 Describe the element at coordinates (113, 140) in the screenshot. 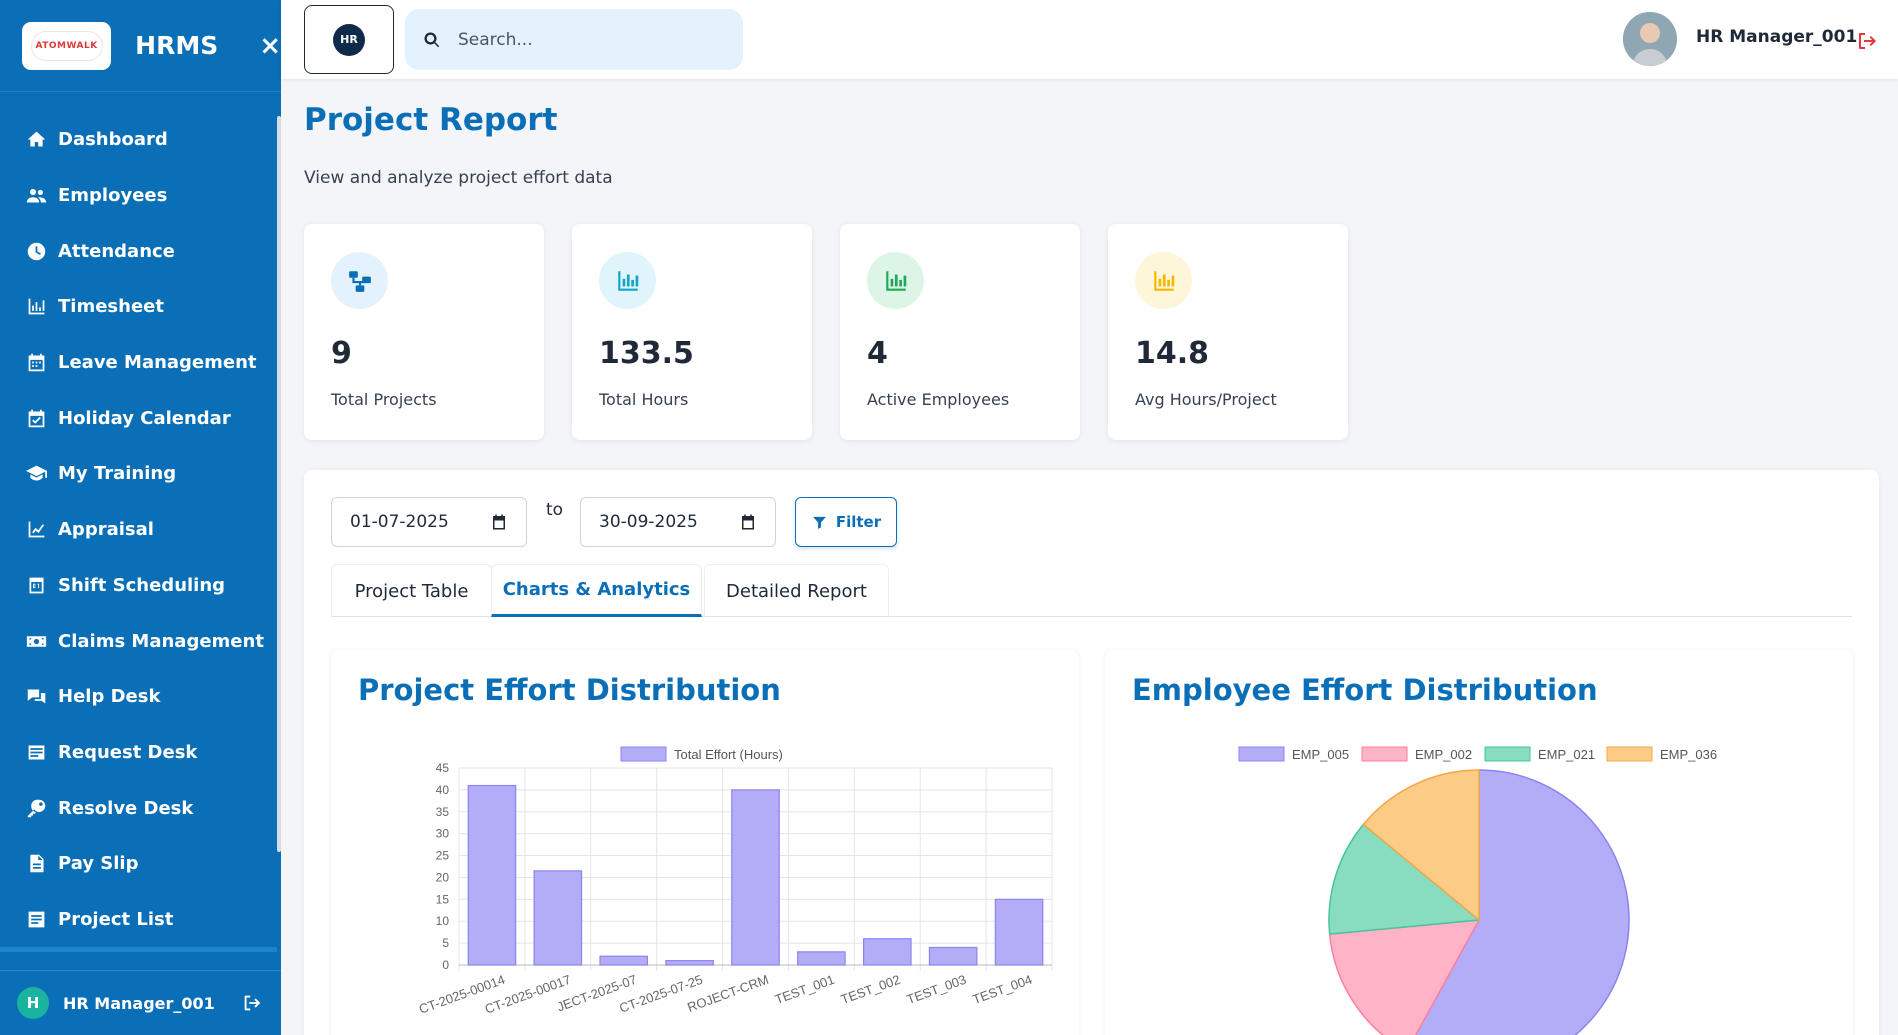

I see `sidebar-item-label: Dashboard` at that location.